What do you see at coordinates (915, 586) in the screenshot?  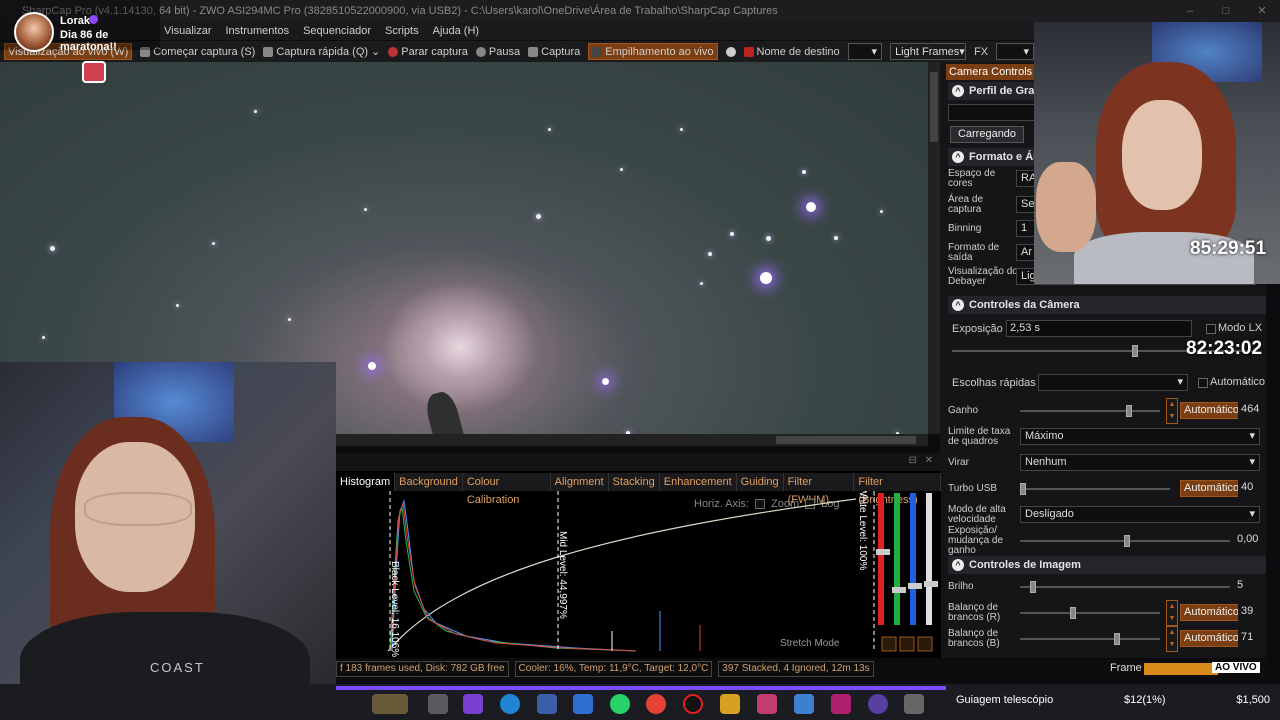 I see `blue-level-knob` at bounding box center [915, 586].